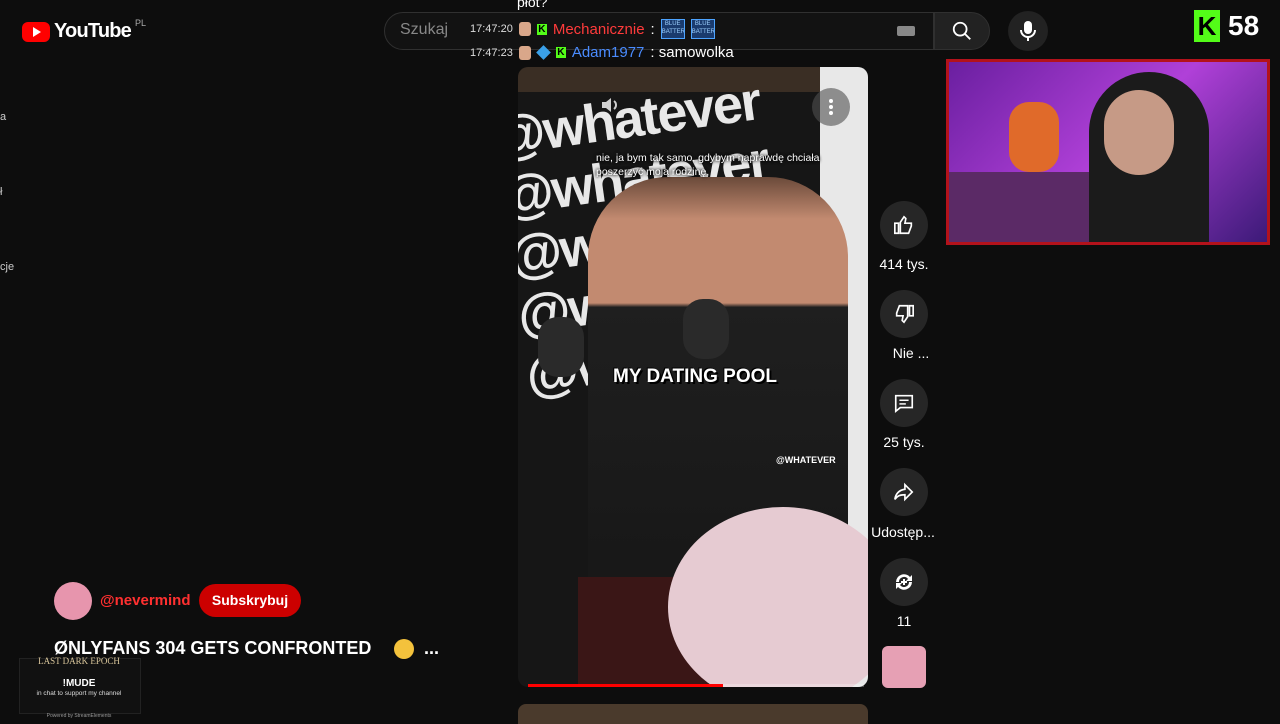  What do you see at coordinates (7, 267) in the screenshot?
I see `sidebar-fragment: cje` at bounding box center [7, 267].